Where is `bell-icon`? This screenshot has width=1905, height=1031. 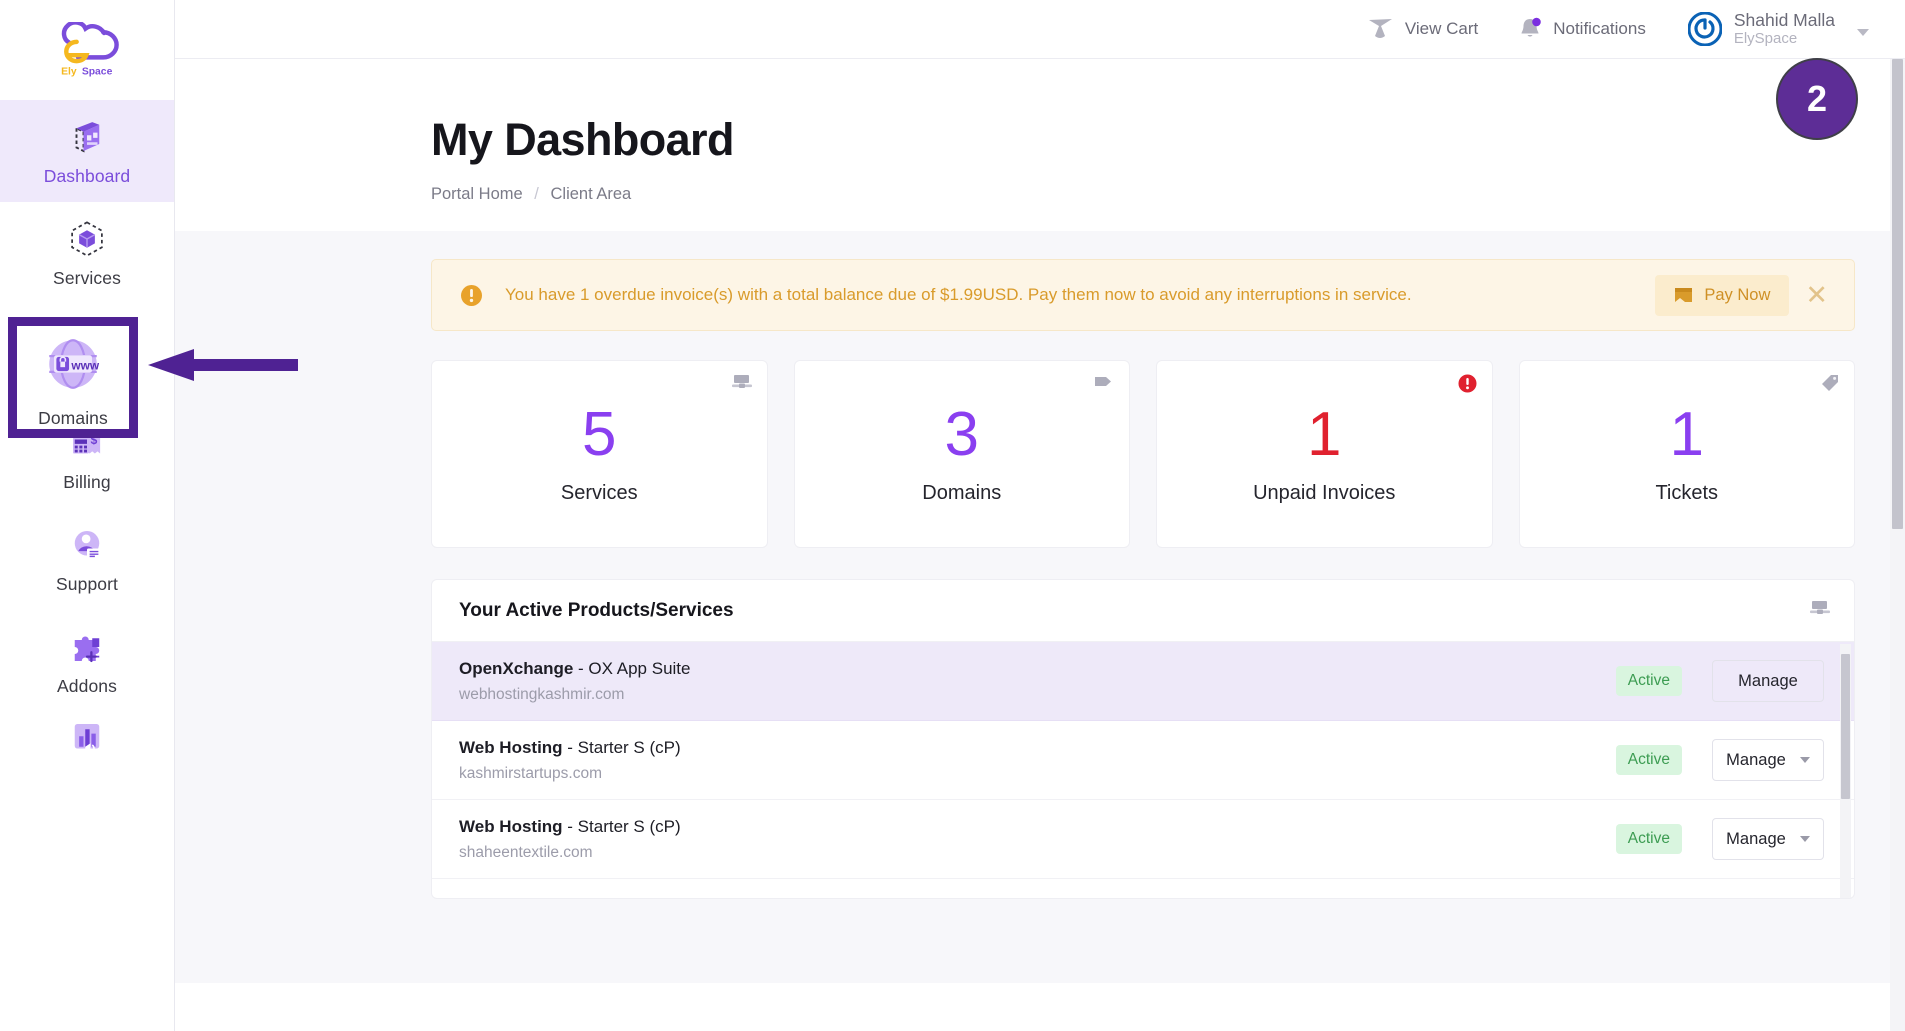
bell-icon is located at coordinates (1531, 27).